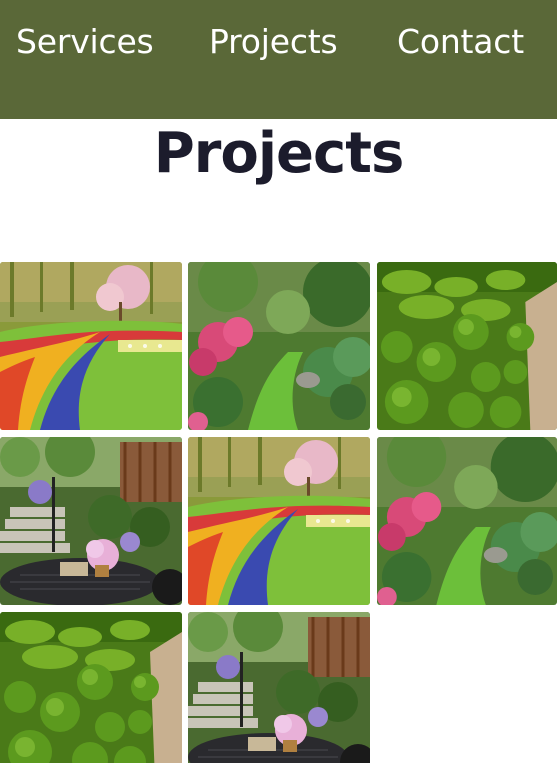 The image size is (557, 763). Describe the element at coordinates (279, 153) in the screenshot. I see `page-title: Projects` at that location.